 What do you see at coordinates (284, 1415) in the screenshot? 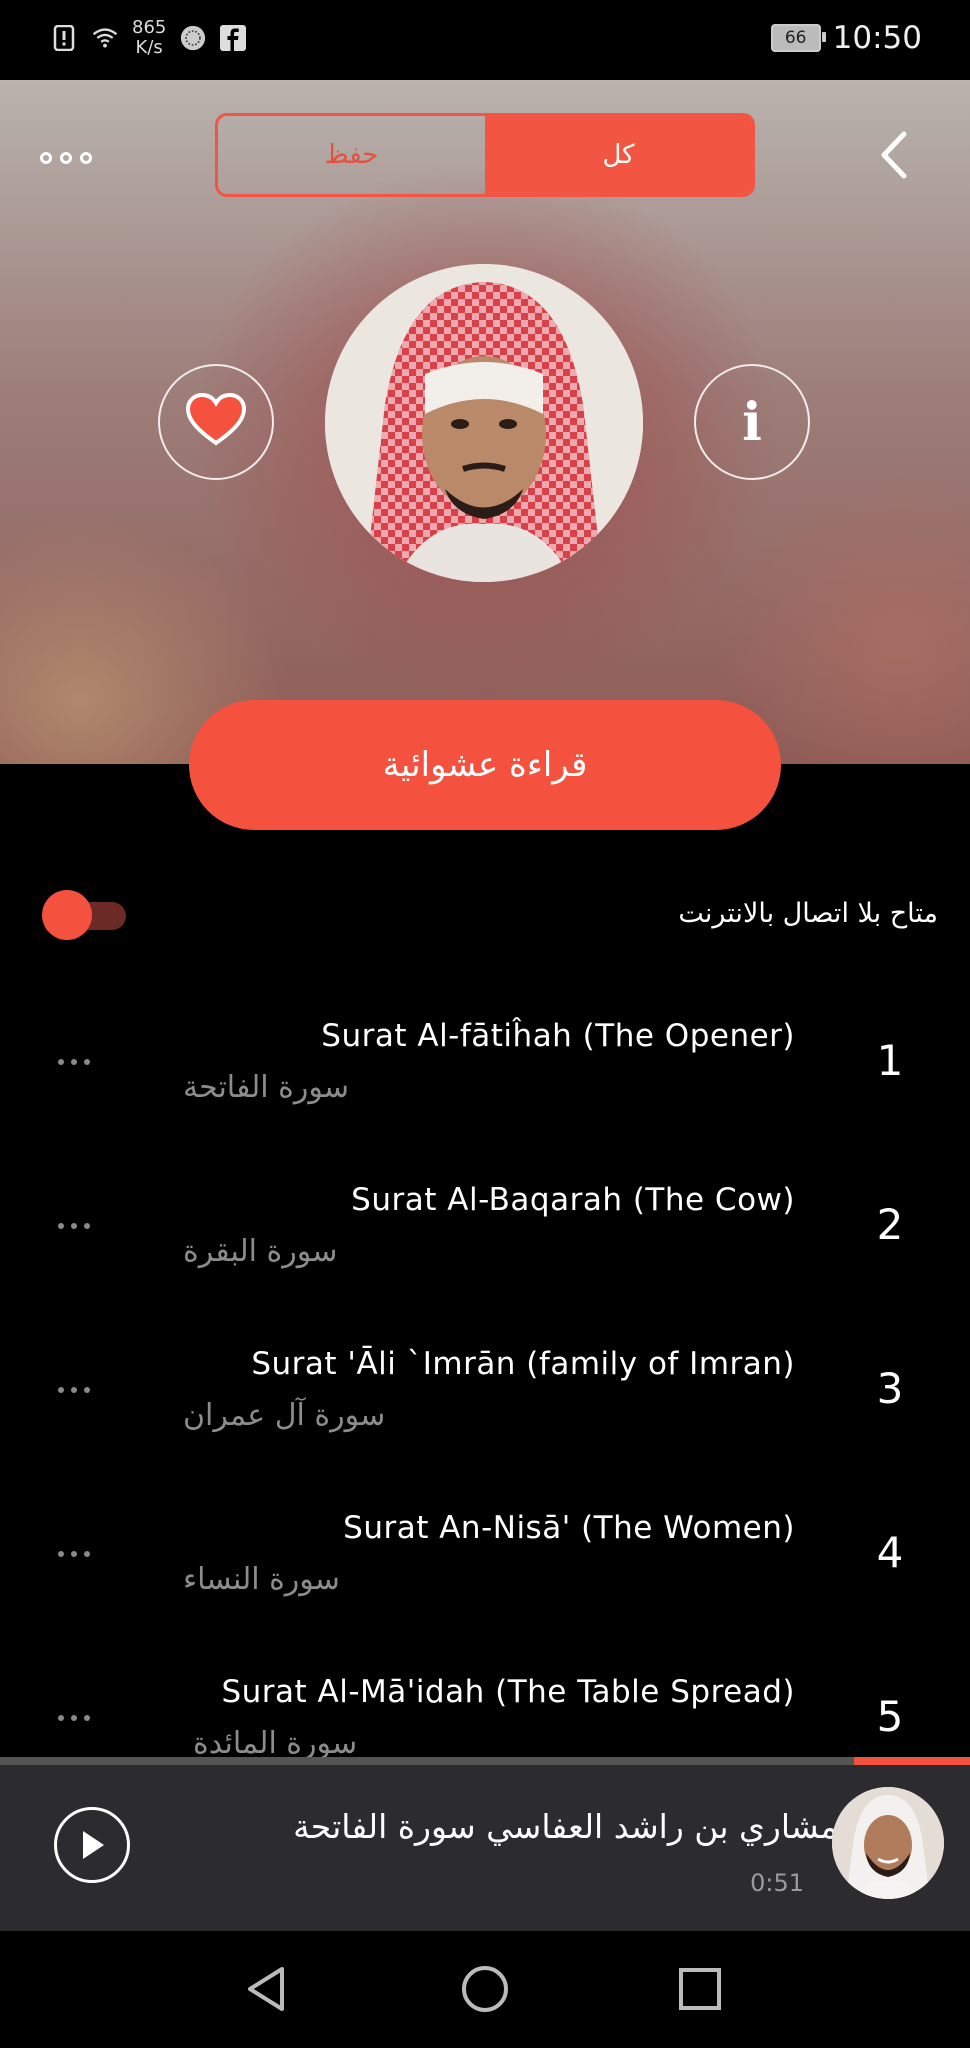
I see `surah-arabic-name: سورة آل عمران` at bounding box center [284, 1415].